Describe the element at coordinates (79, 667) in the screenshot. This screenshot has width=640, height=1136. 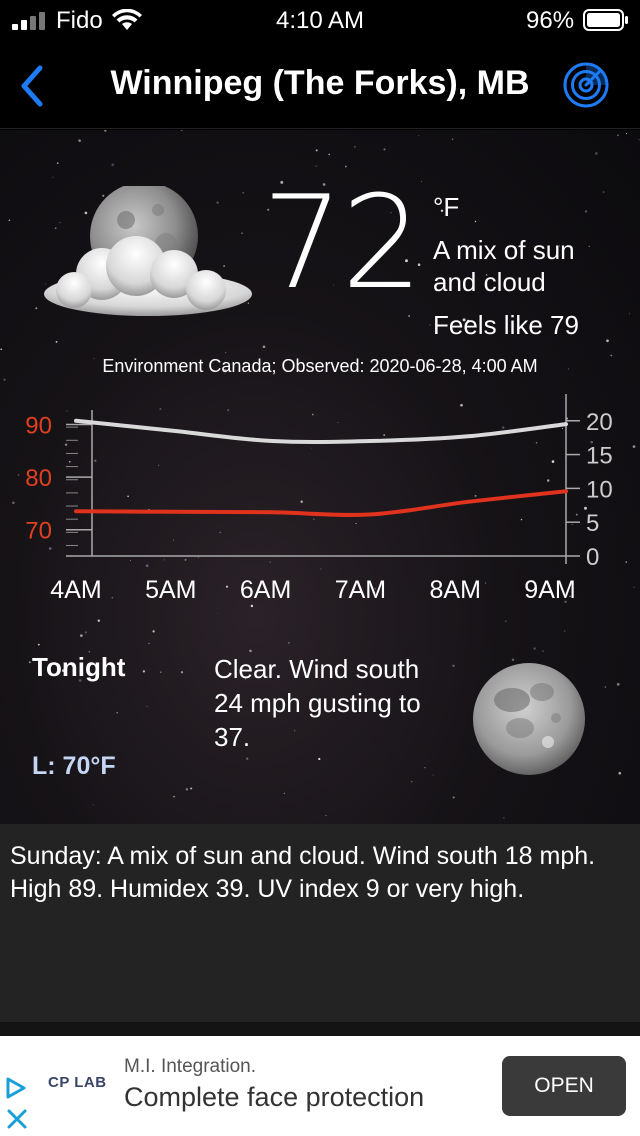
I see `tonight-label: Tonight` at that location.